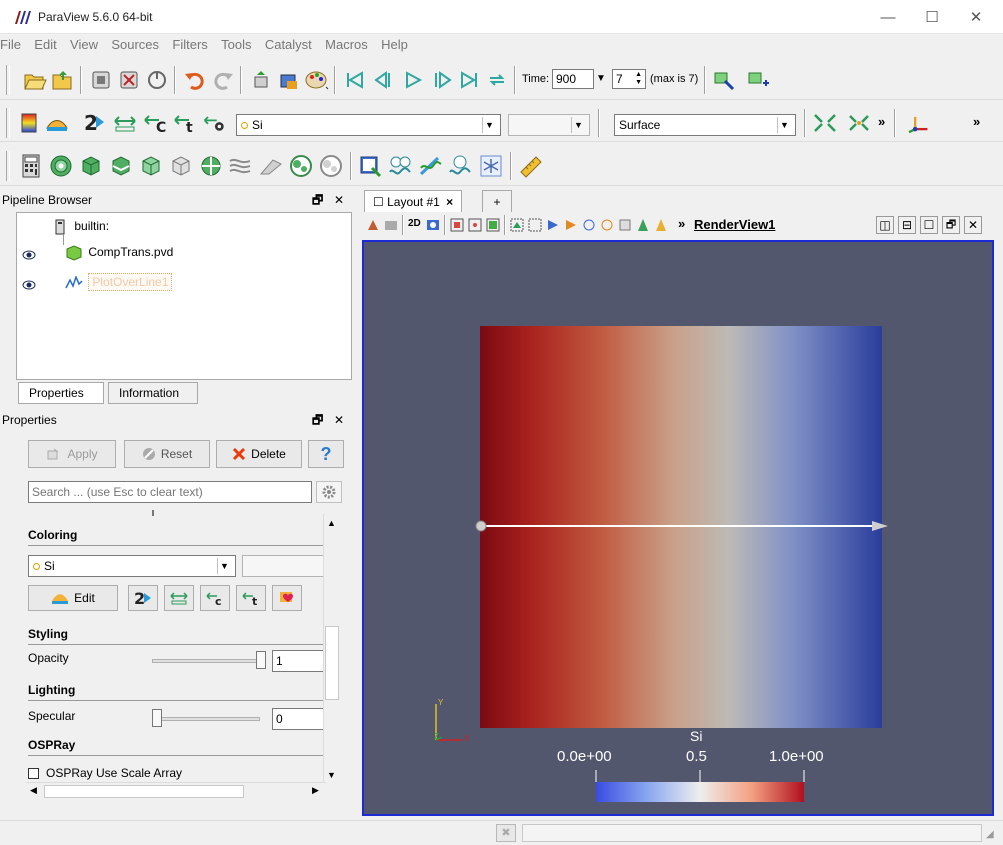  I want to click on play-icon, so click(413, 80).